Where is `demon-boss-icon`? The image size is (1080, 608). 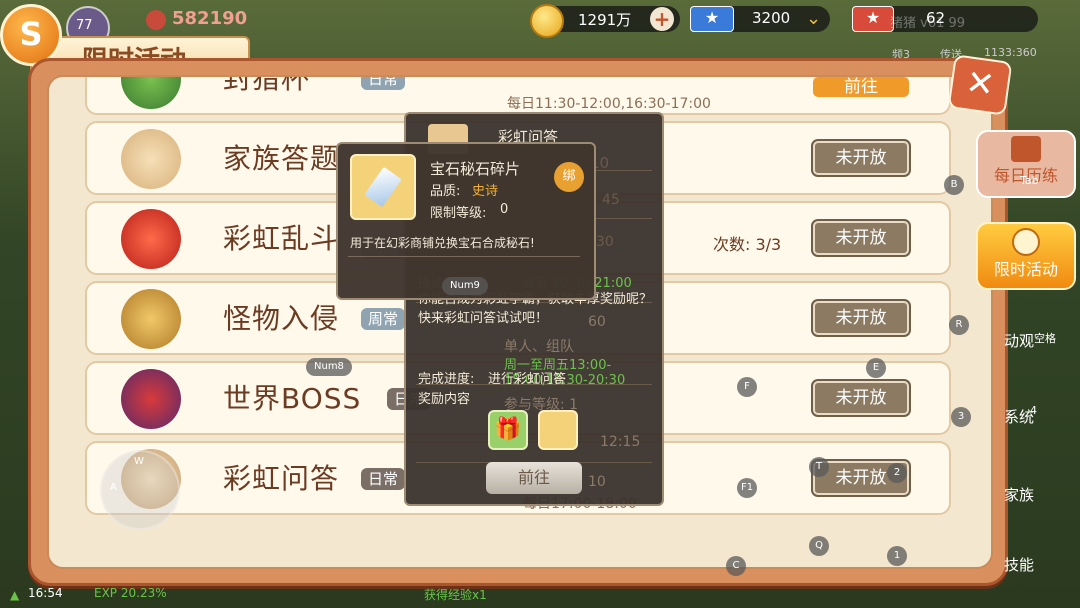 demon-boss-icon is located at coordinates (151, 399).